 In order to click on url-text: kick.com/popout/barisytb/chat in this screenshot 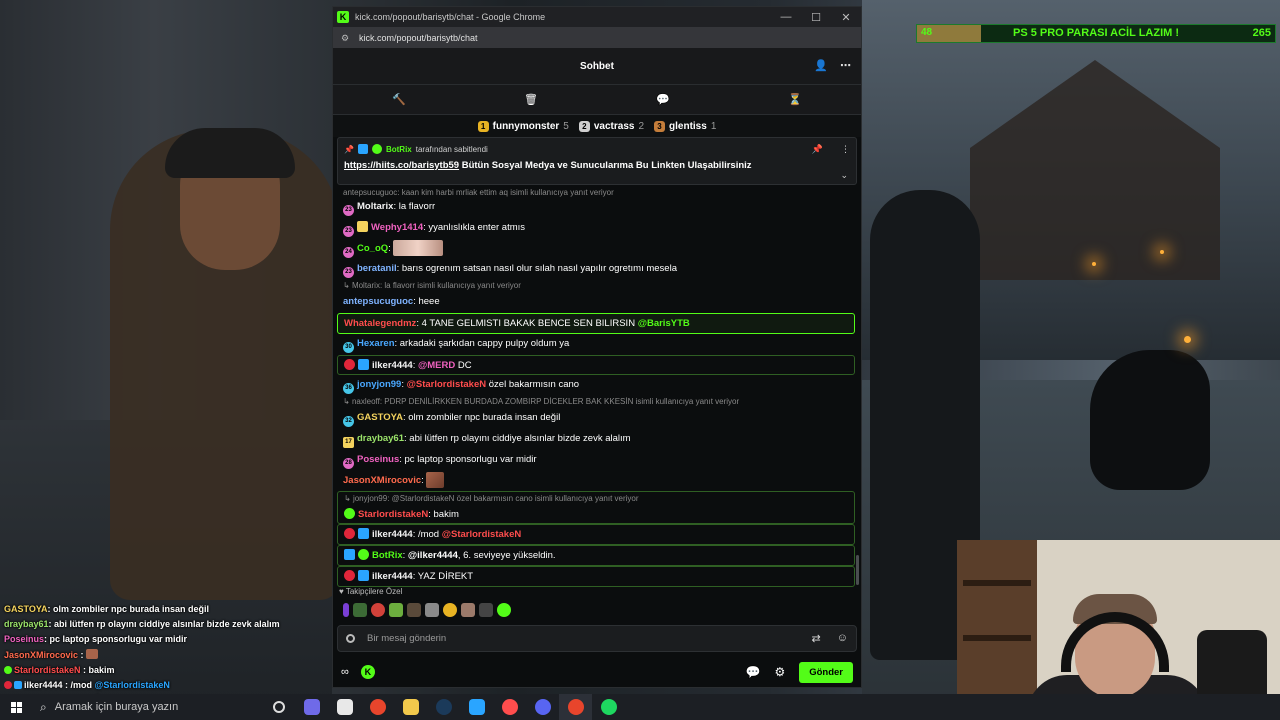, I will do `click(418, 38)`.